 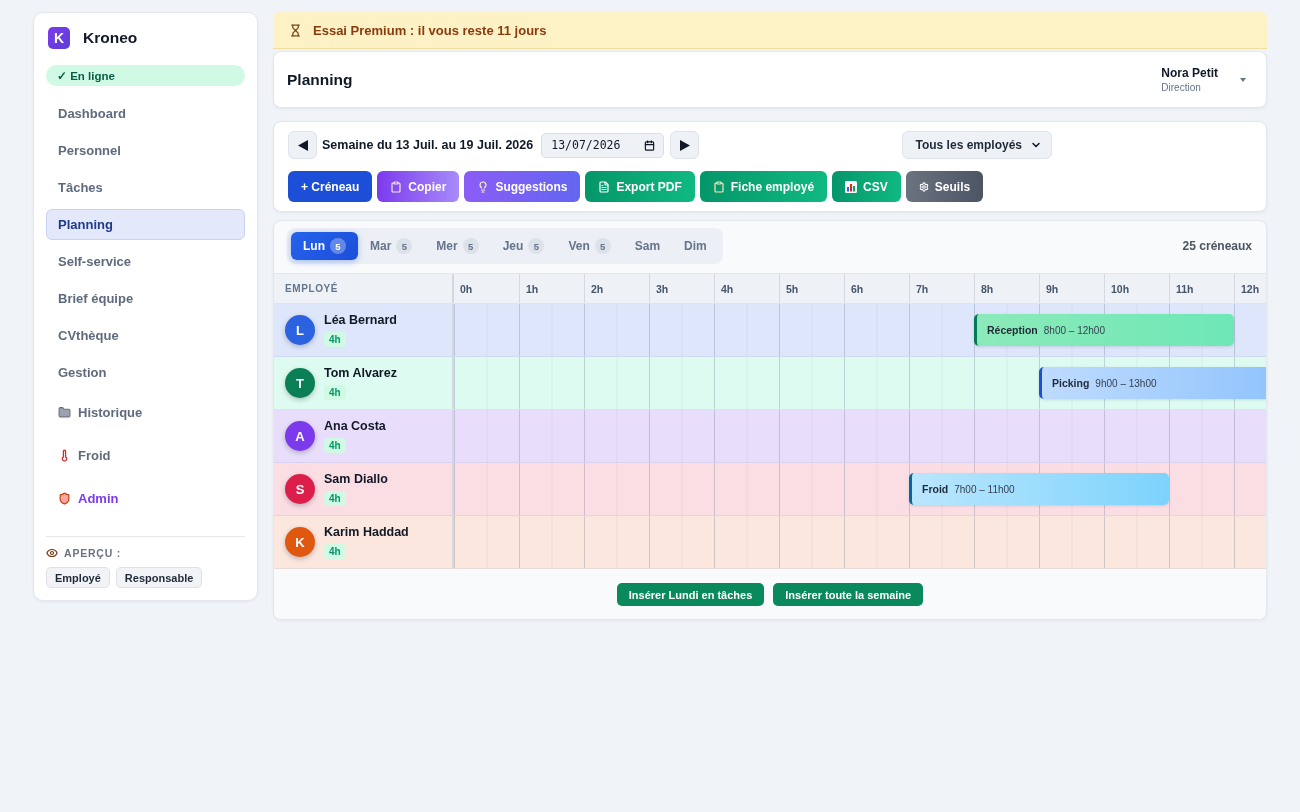 I want to click on settings-icon, so click(x=923, y=186).